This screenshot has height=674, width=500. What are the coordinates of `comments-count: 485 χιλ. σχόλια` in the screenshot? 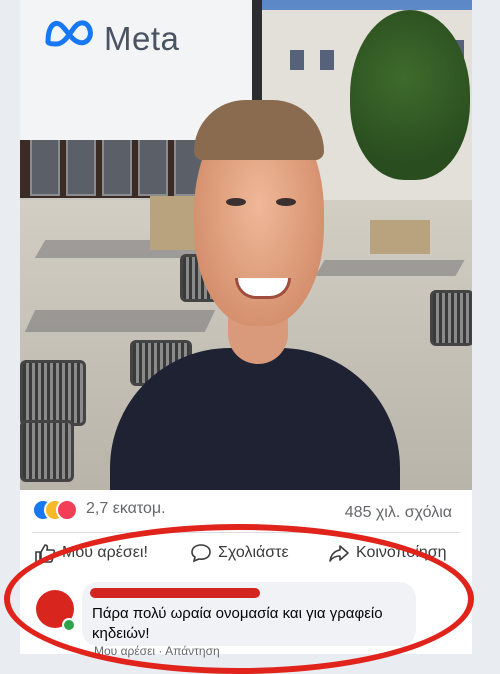 It's located at (398, 513).